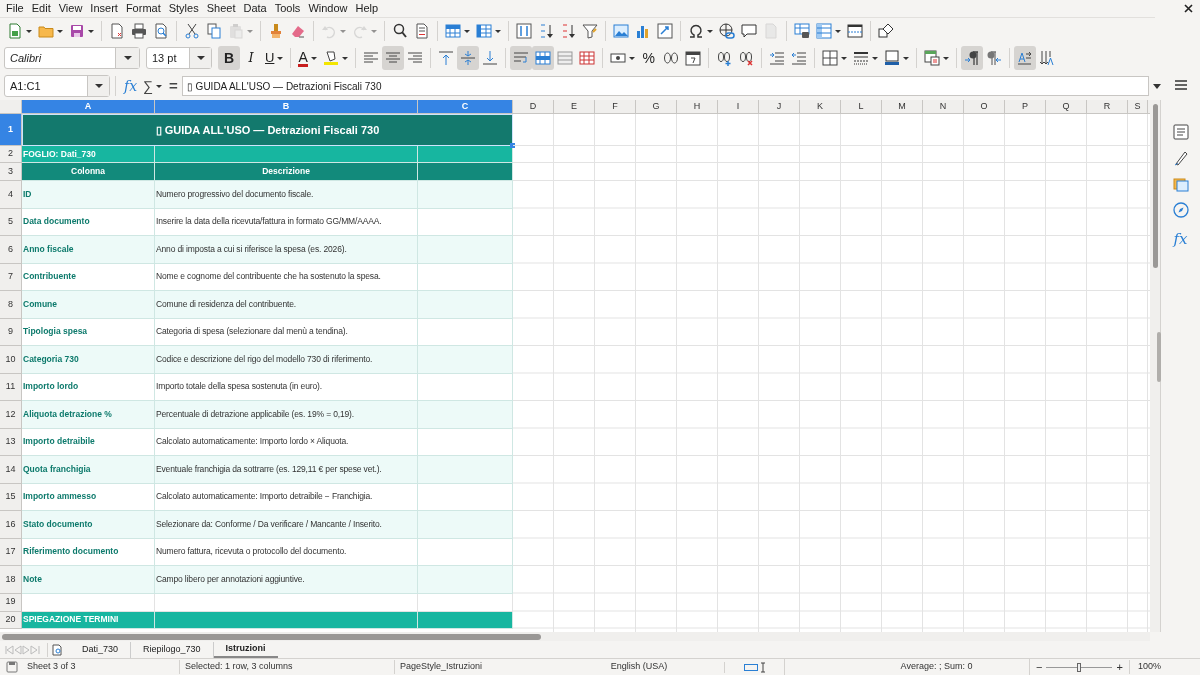 The height and width of the screenshot is (675, 1200). I want to click on formula-input: ▯ GUIDA ALL'USO — Detrazioni Fiscali 730, so click(665, 86).